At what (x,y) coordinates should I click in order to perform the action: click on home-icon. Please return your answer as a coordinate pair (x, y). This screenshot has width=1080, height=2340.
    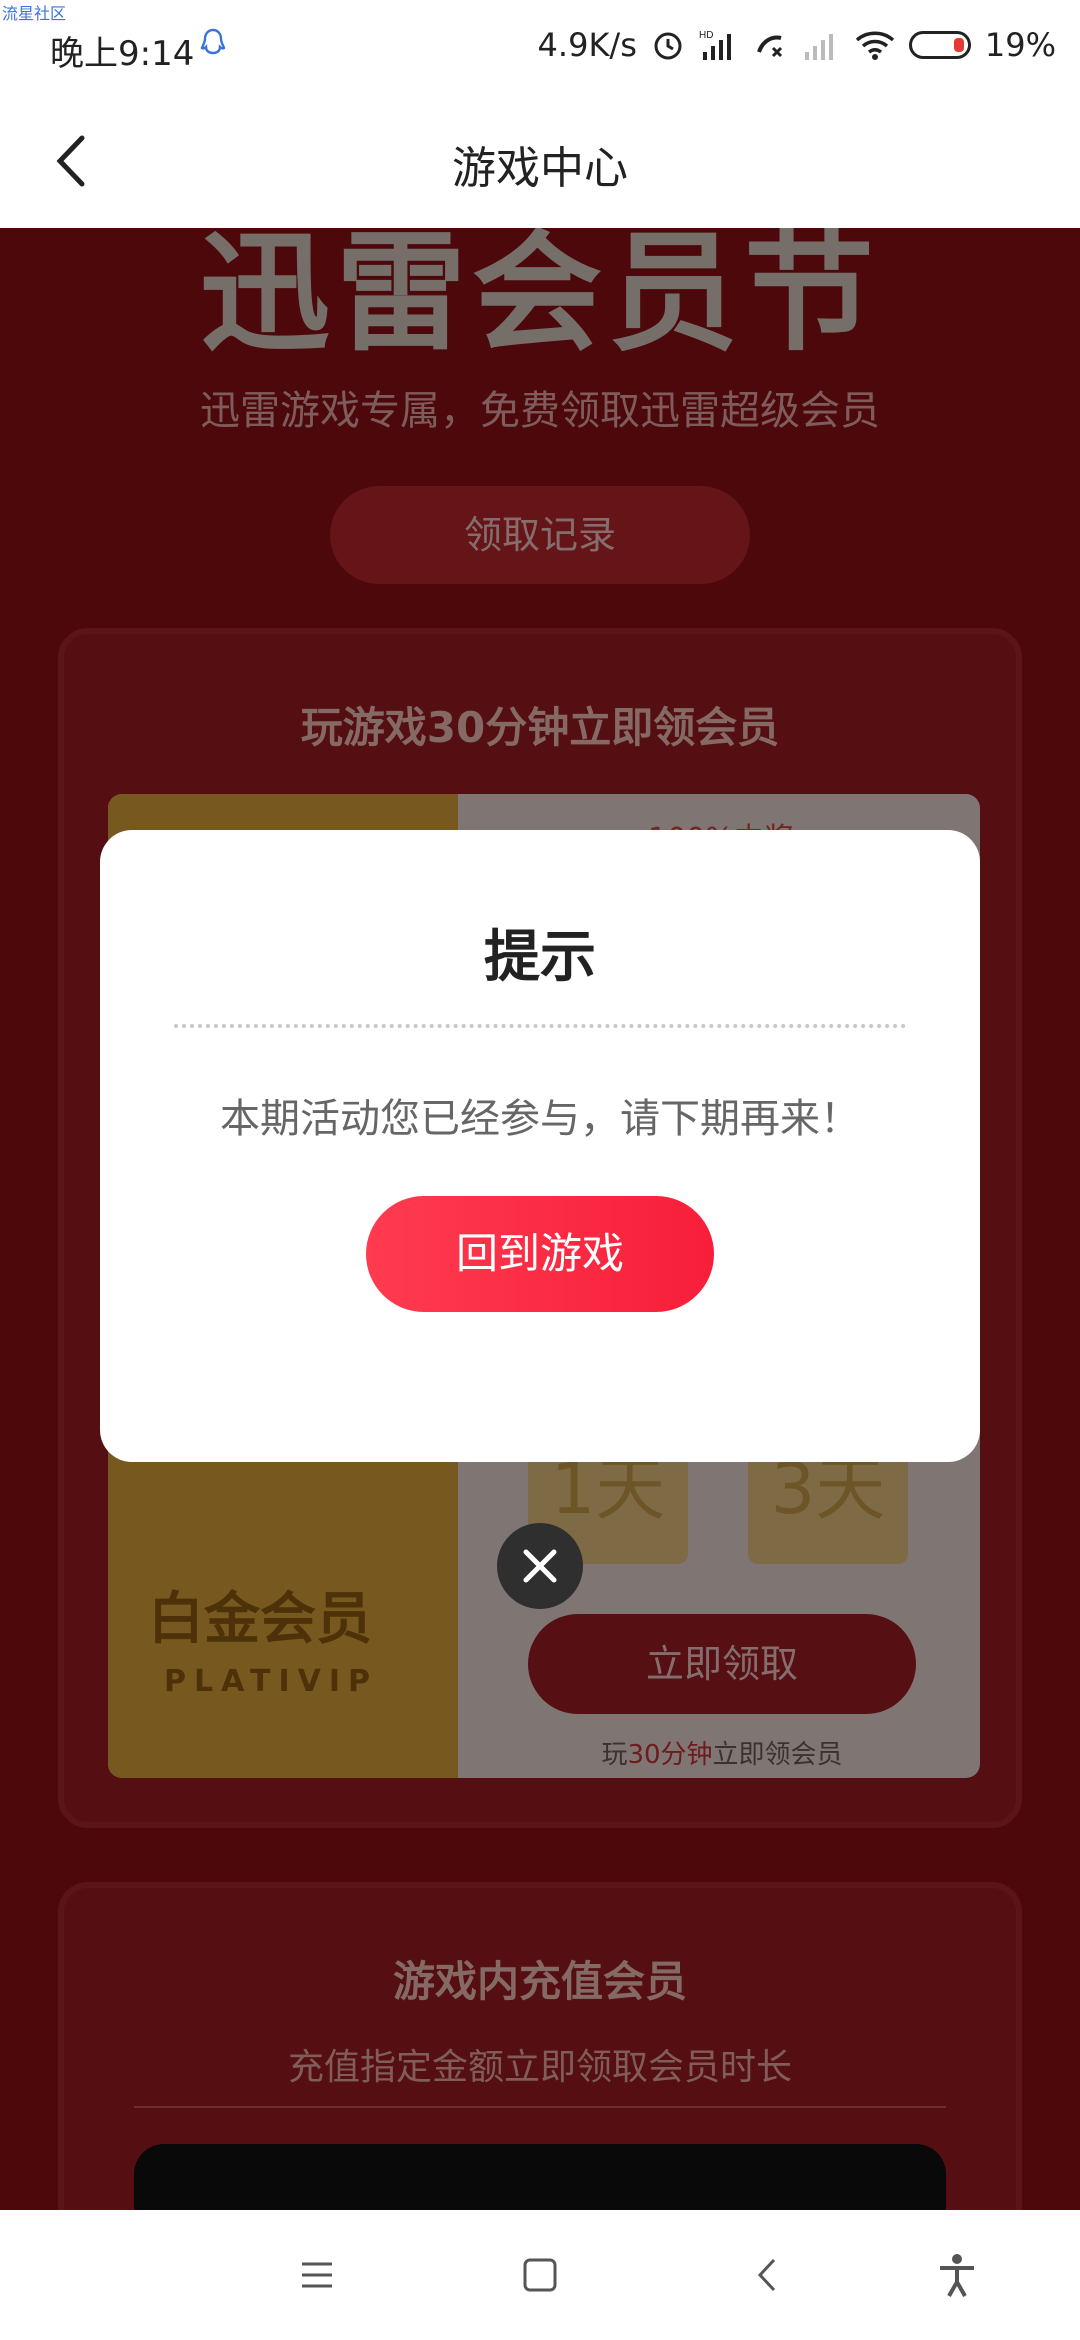
    Looking at the image, I should click on (540, 2275).